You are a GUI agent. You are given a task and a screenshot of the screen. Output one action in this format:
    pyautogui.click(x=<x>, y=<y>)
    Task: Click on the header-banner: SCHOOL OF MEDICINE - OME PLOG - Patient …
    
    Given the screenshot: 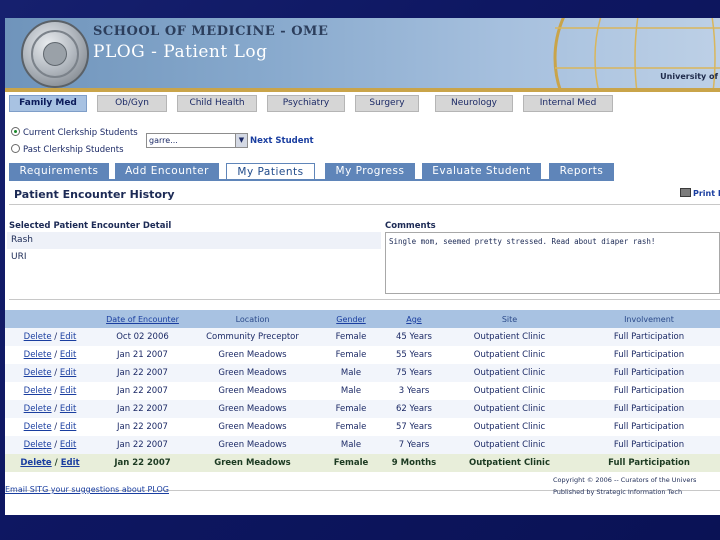 What is the action you would take?
    pyautogui.click(x=362, y=55)
    